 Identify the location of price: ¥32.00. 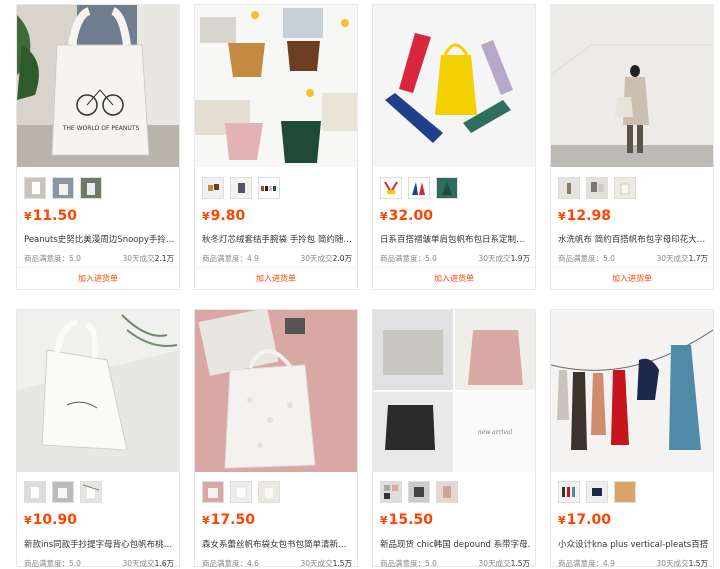
(406, 216).